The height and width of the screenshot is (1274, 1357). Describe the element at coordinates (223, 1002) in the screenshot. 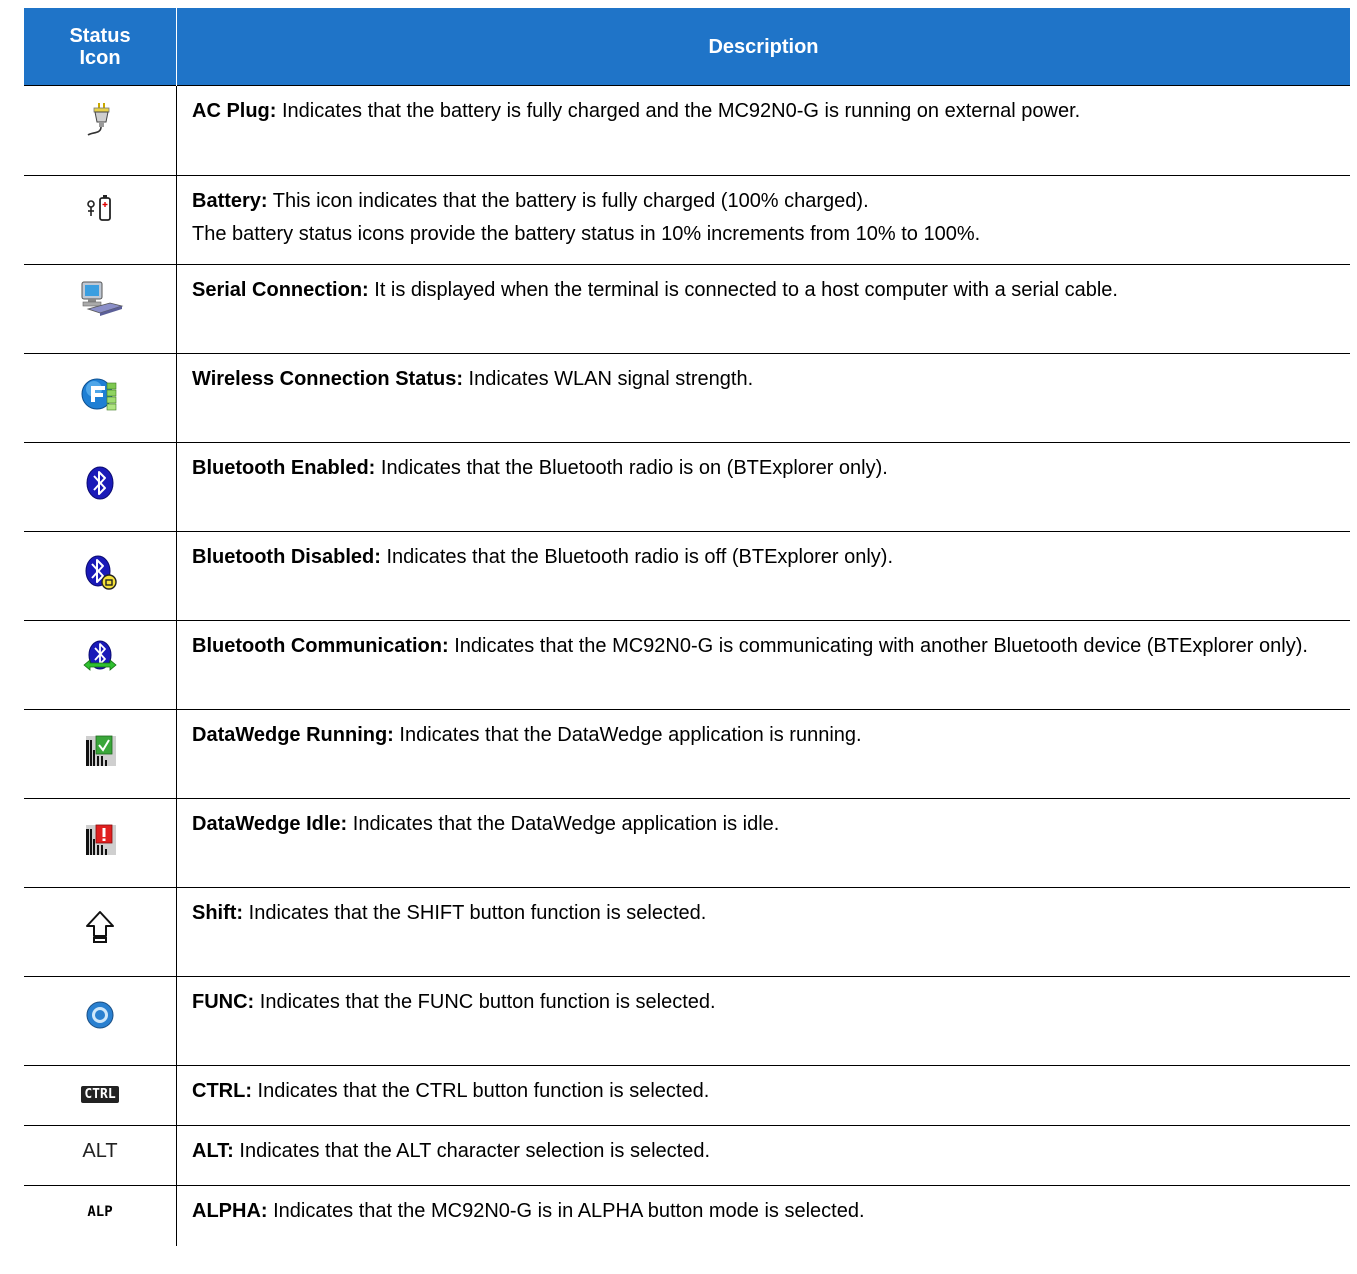

I see `row-term: FUNC:` at that location.